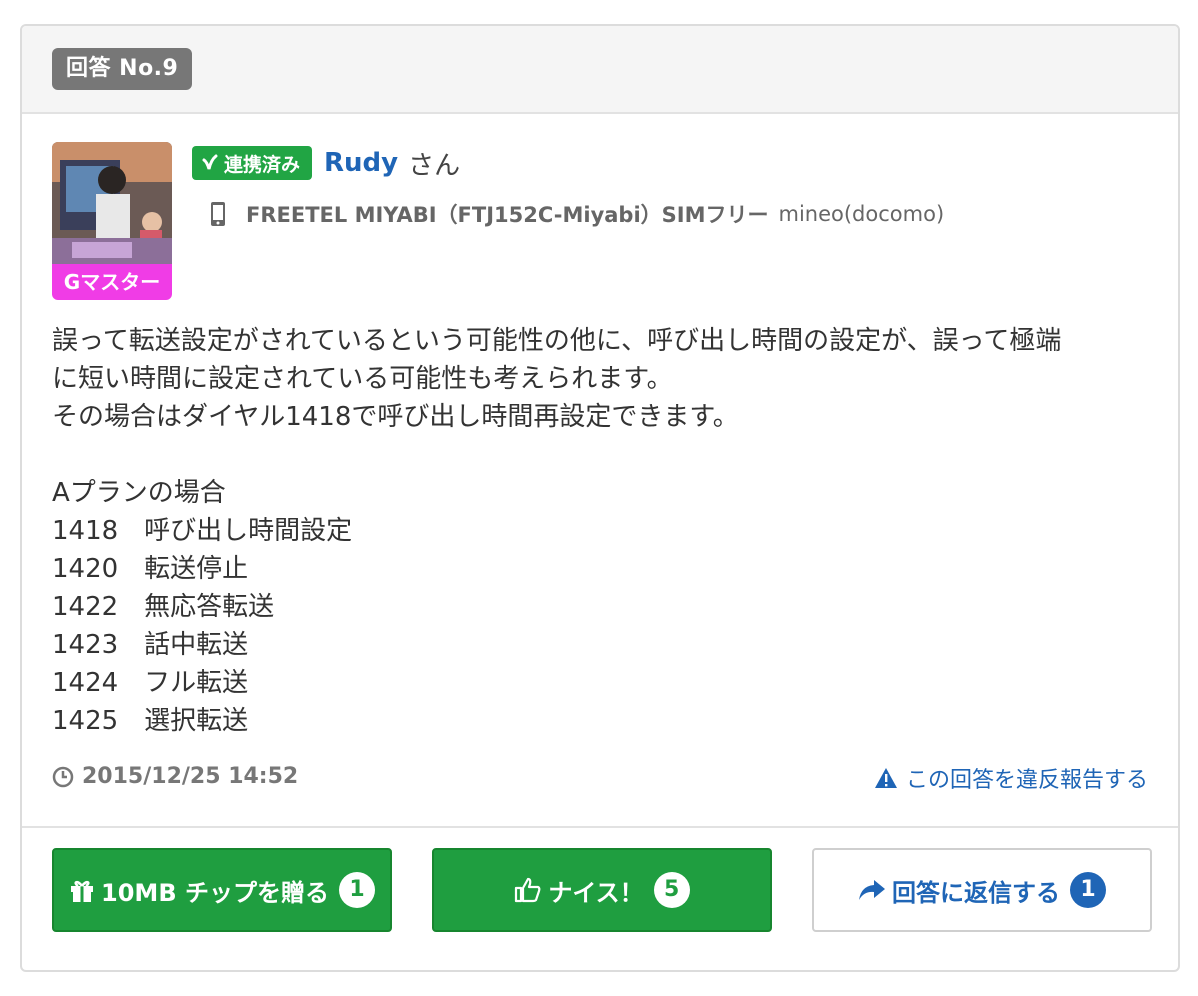 The height and width of the screenshot is (996, 1198). What do you see at coordinates (361, 163) in the screenshot?
I see `username-link: Rudy` at bounding box center [361, 163].